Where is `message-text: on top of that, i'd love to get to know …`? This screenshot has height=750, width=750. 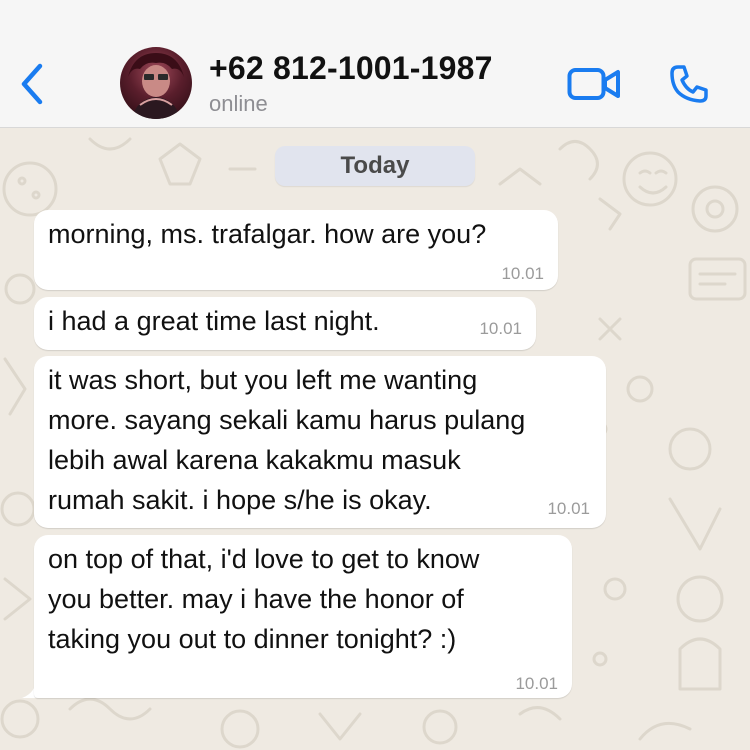 message-text: on top of that, i'd love to get to know … is located at coordinates (264, 599).